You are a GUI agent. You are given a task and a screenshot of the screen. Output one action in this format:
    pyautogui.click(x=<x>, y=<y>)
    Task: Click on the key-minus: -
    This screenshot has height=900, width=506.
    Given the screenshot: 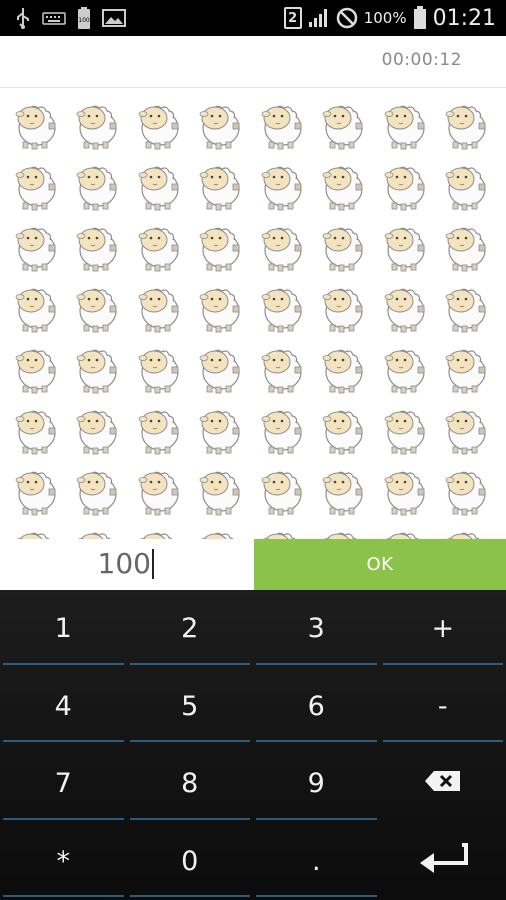 What is the action you would take?
    pyautogui.click(x=443, y=707)
    